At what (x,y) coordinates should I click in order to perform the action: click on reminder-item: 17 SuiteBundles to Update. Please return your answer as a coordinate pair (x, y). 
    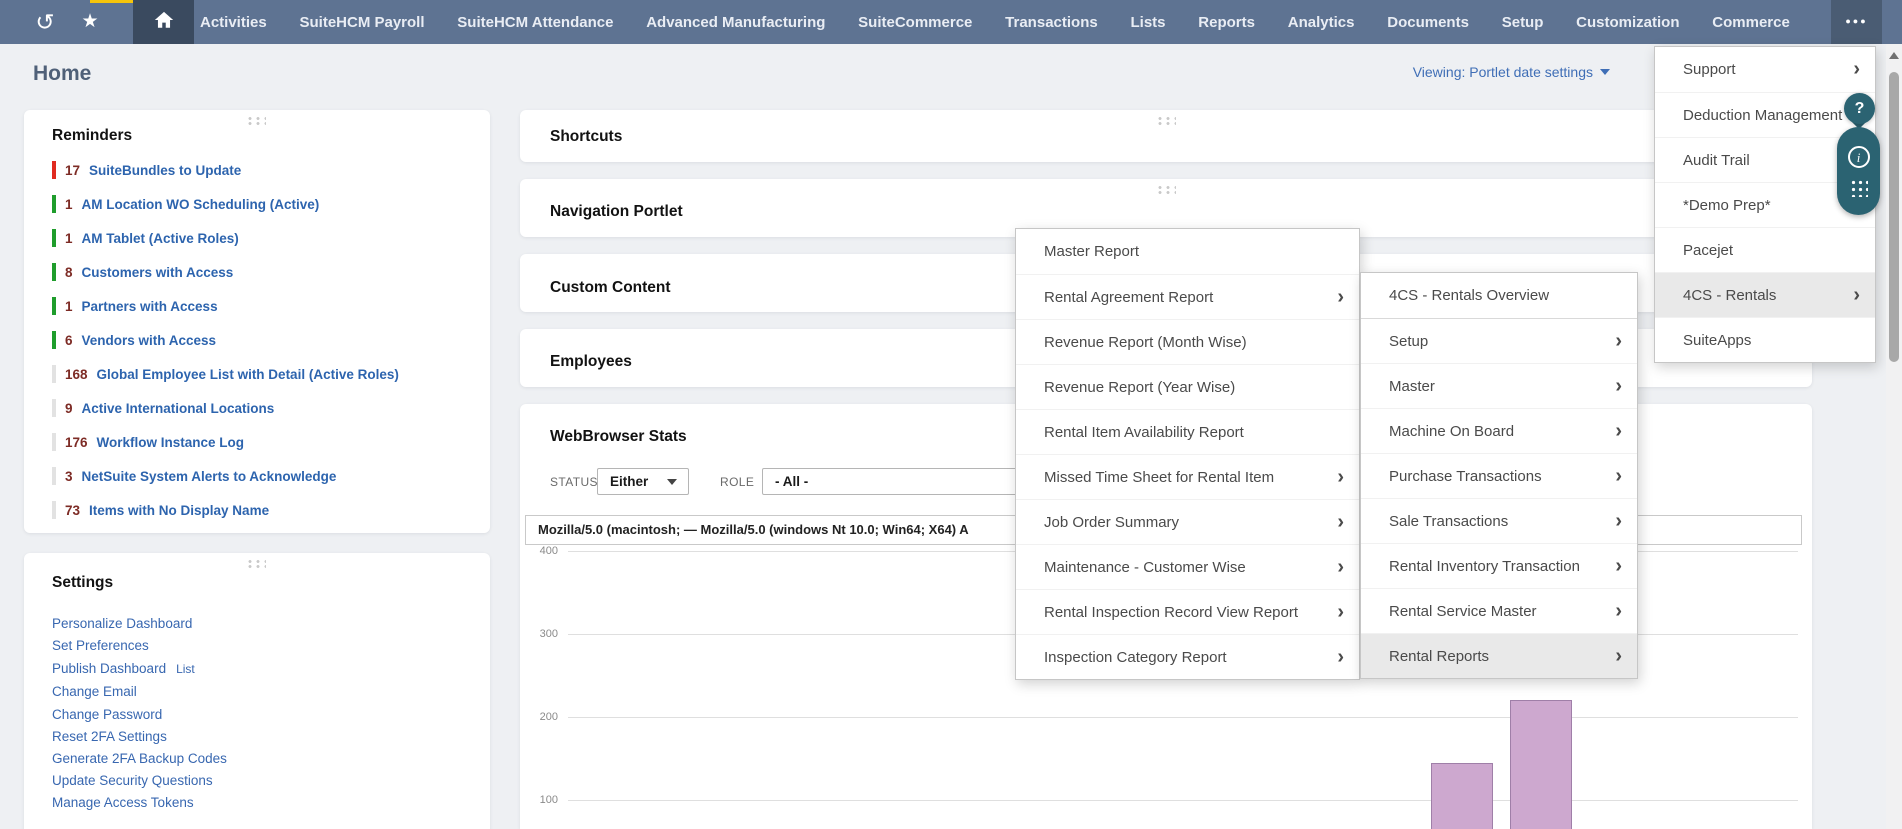
    Looking at the image, I should click on (146, 170).